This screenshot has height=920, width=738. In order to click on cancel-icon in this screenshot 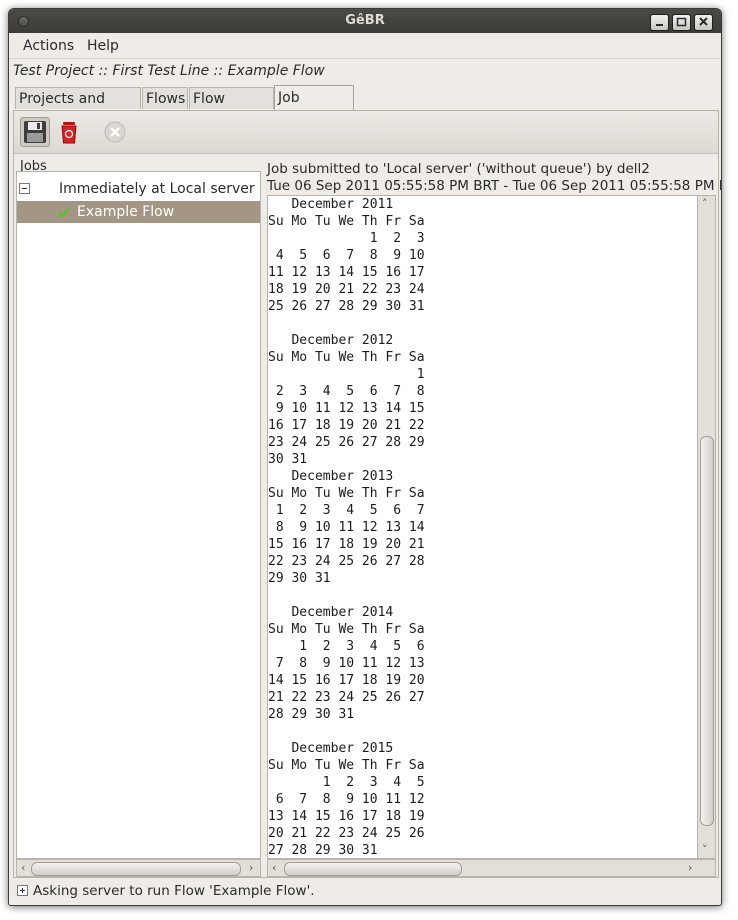, I will do `click(115, 132)`.